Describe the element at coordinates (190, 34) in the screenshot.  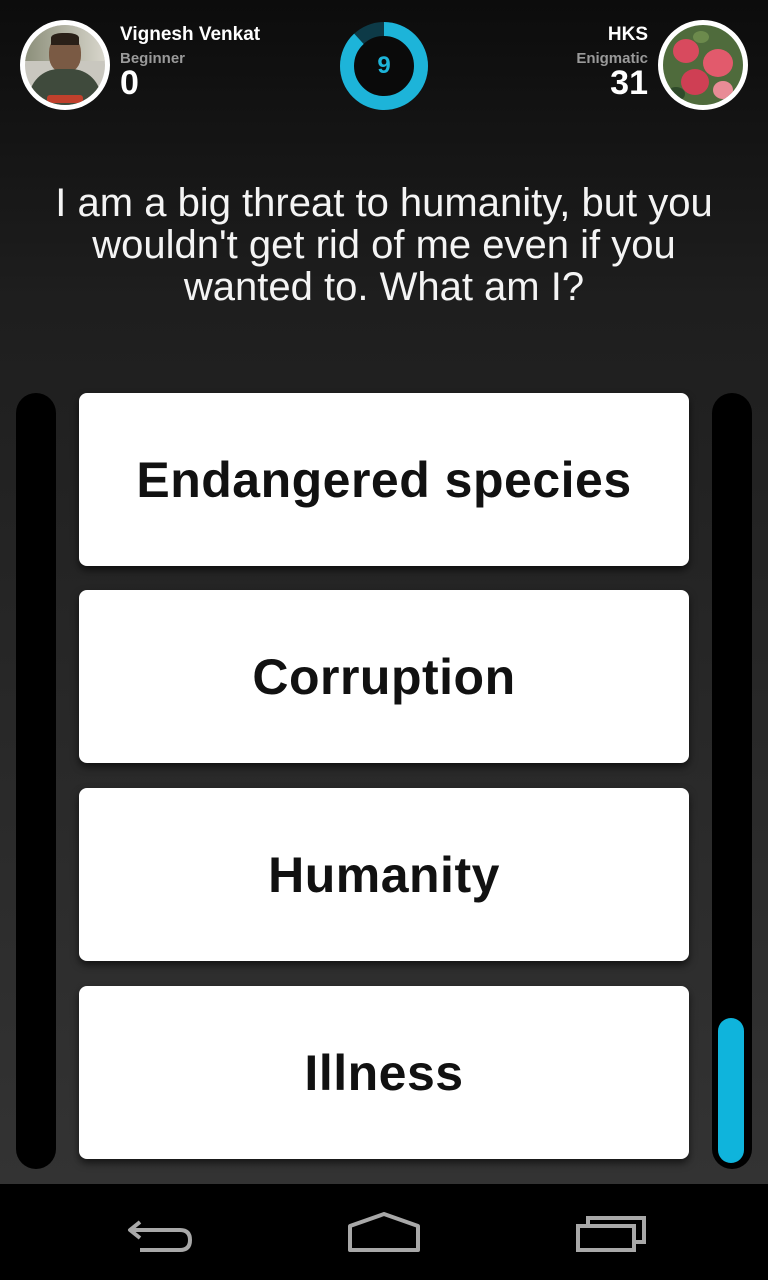
I see `player-left-name: Vignesh Venkat` at that location.